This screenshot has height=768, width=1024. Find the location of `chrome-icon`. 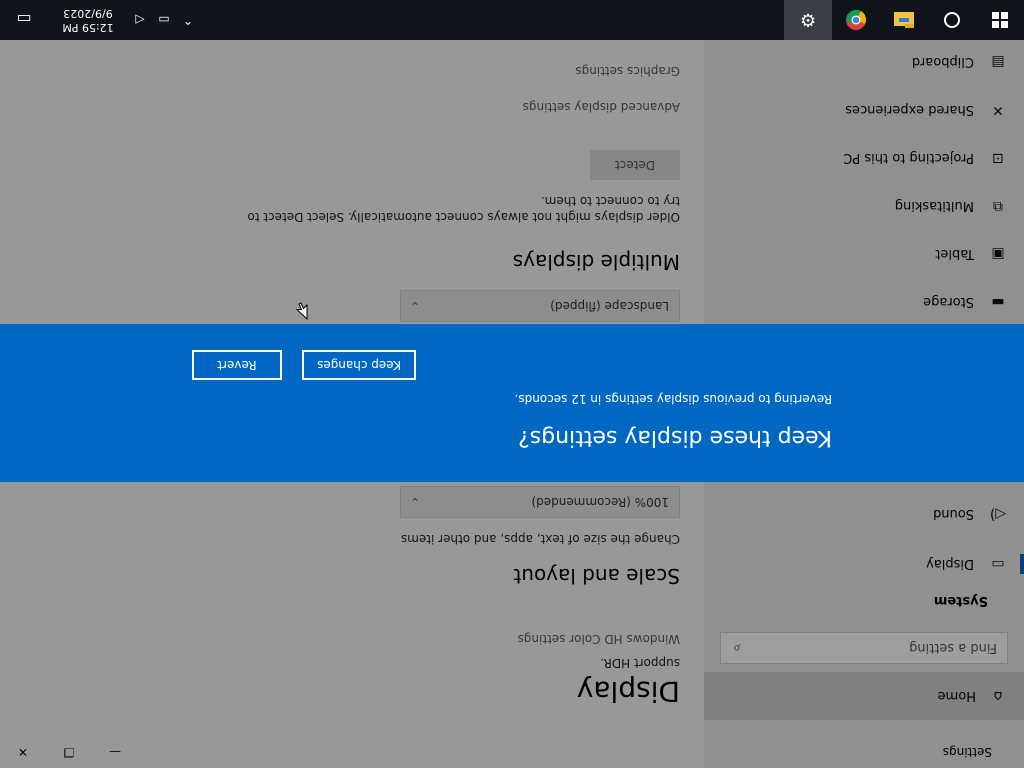

chrome-icon is located at coordinates (856, 20).